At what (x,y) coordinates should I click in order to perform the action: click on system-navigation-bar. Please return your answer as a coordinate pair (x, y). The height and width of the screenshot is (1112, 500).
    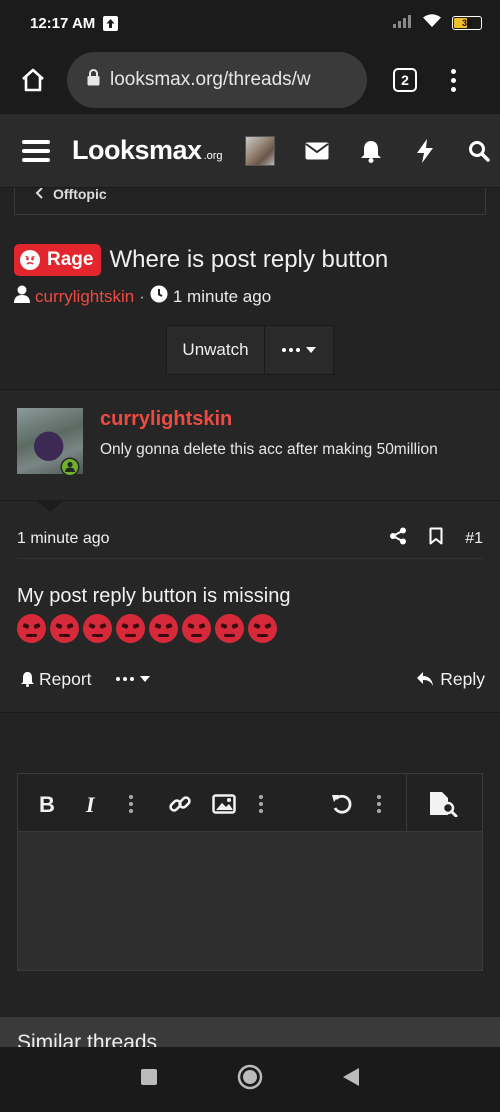
    Looking at the image, I should click on (250, 1079).